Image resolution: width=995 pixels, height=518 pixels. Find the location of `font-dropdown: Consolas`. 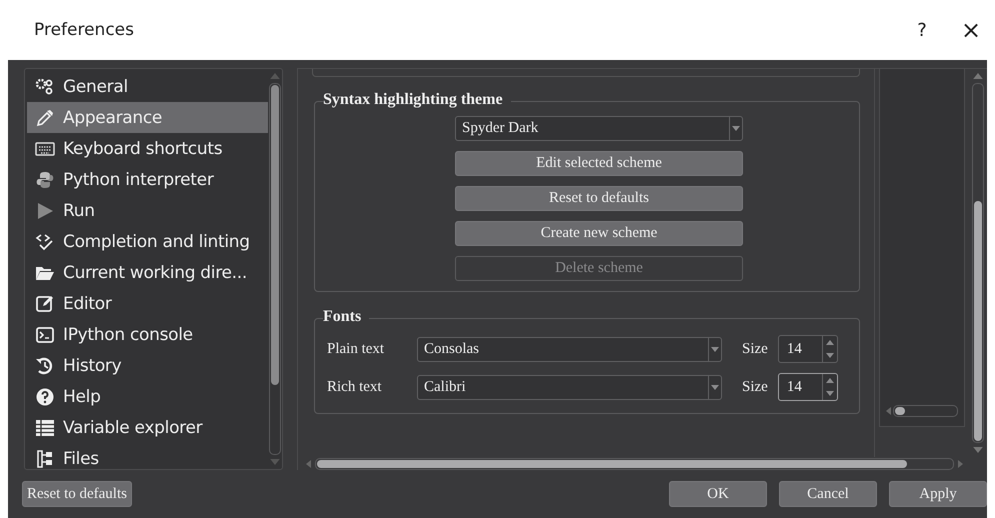

font-dropdown: Consolas is located at coordinates (569, 349).